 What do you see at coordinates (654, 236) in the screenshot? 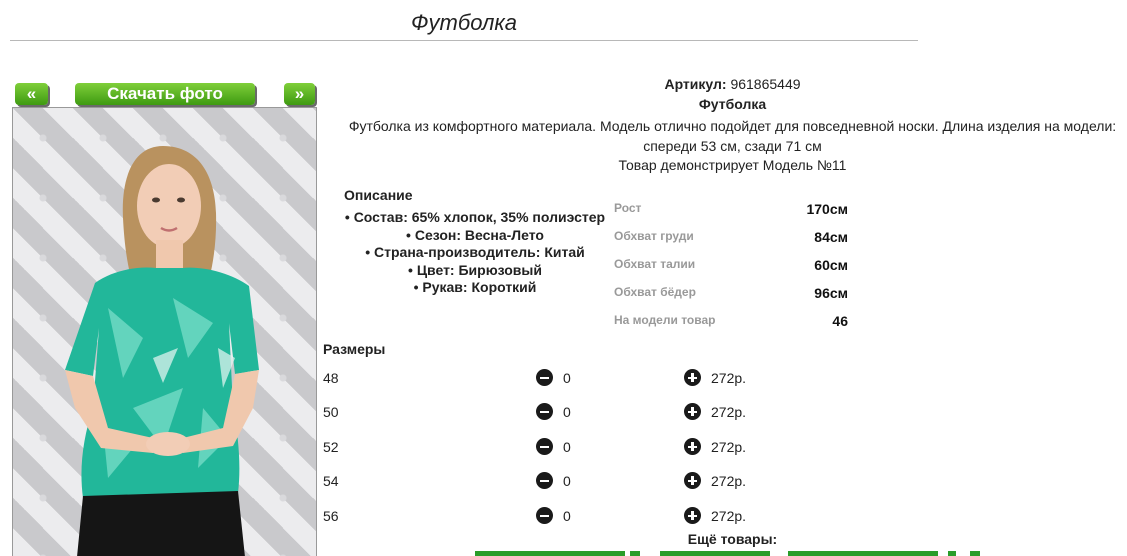
I see `measurement-label: Обхват груди` at bounding box center [654, 236].